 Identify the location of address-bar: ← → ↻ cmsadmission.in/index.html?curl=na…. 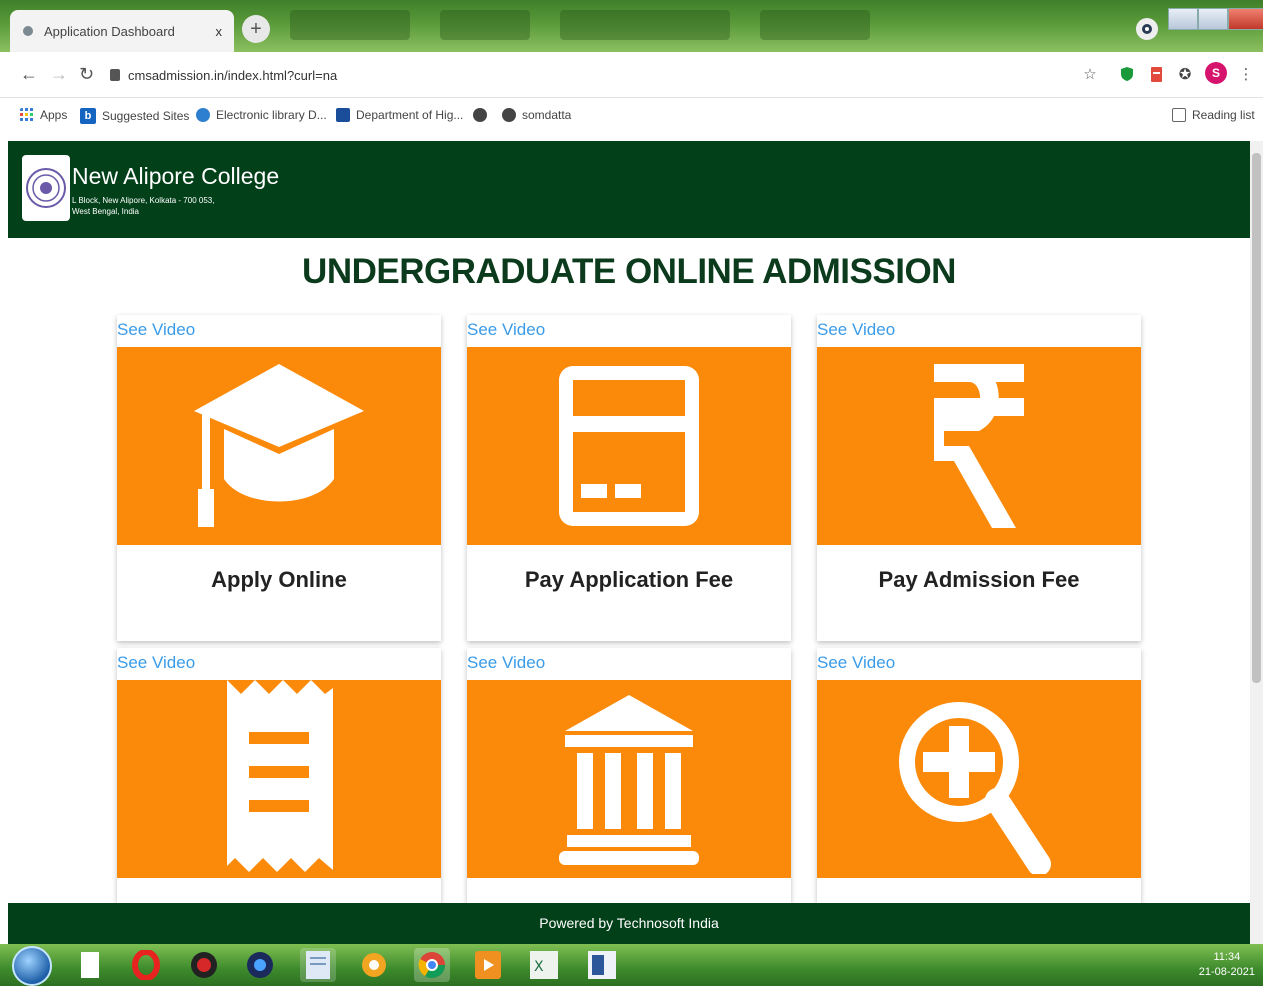
(631, 75).